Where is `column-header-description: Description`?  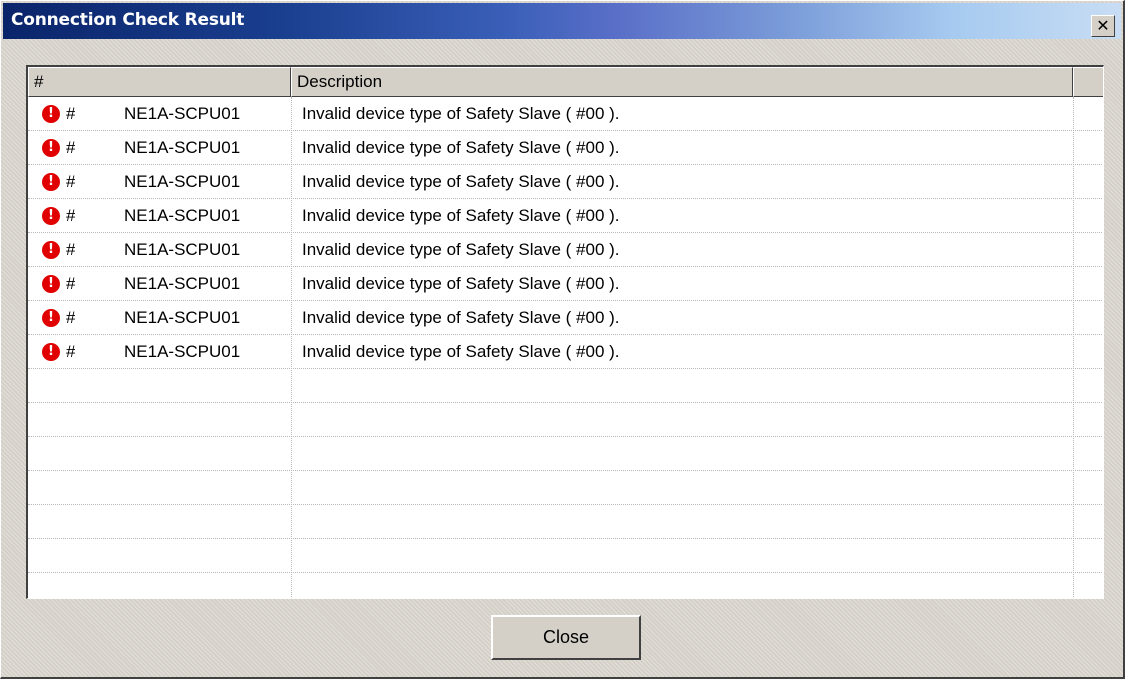 column-header-description: Description is located at coordinates (682, 82).